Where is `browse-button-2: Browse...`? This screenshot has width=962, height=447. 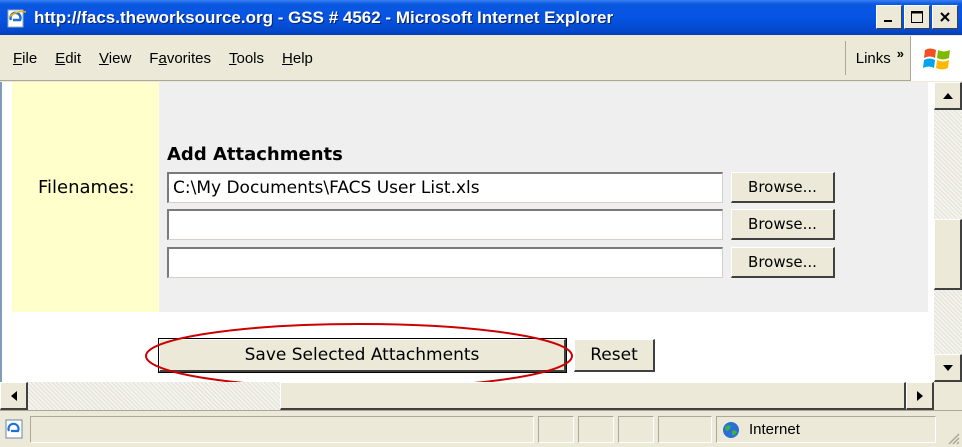 browse-button-2: Browse... is located at coordinates (783, 224).